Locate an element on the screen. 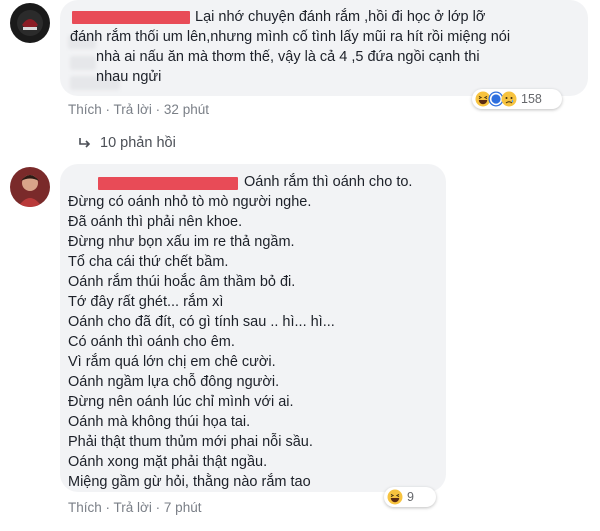  reaction-count: 158 is located at coordinates (531, 99).